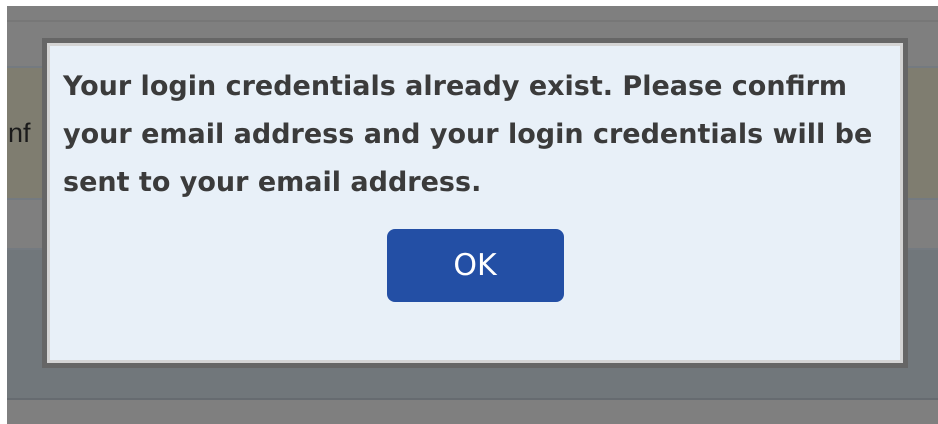 This screenshot has width=938, height=424. I want to click on ok-button: OK, so click(475, 265).